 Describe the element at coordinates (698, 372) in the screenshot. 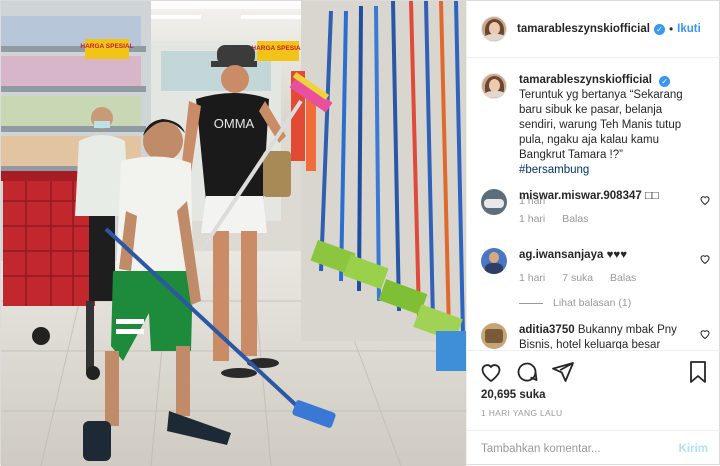

I see `bookmark-icon` at that location.